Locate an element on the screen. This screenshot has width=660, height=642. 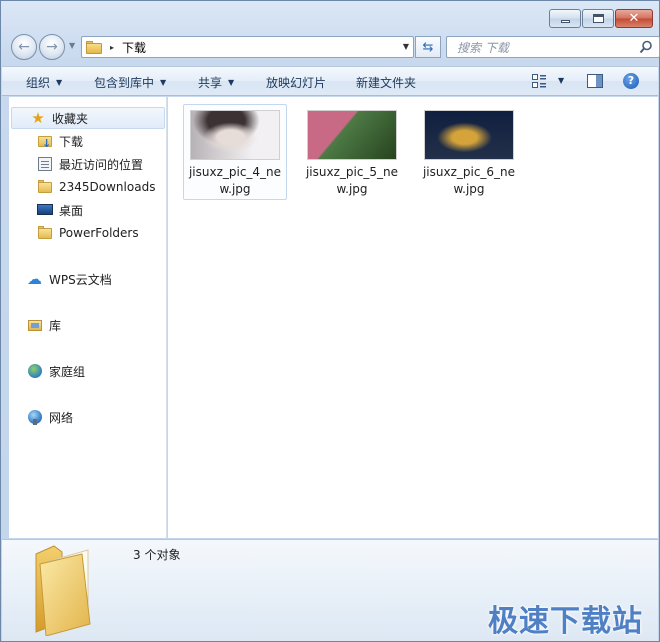
recent-pages-dropdown: ▼ is located at coordinates (72, 45).